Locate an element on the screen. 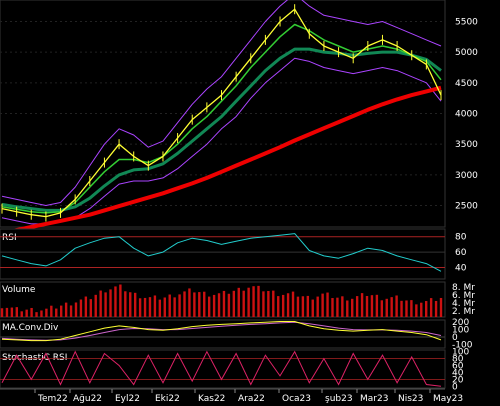 The height and width of the screenshot is (406, 500). rsi-panel: RSI 80 60 40 is located at coordinates (233, 254).